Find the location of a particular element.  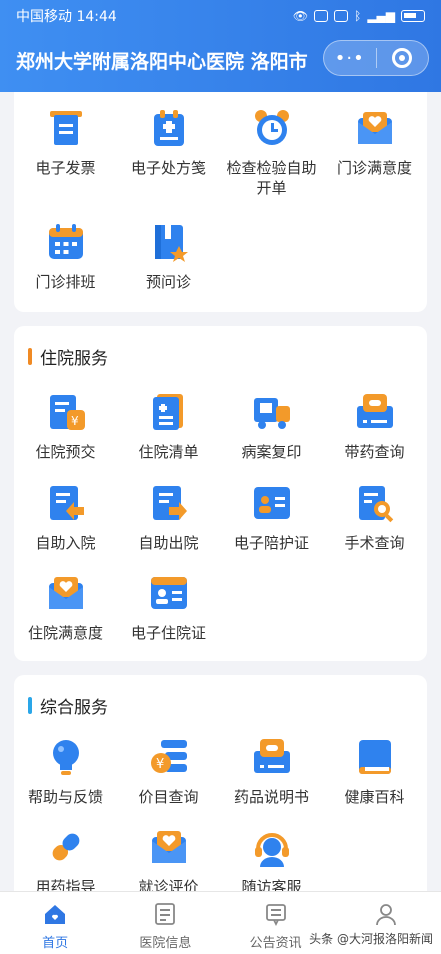

section-title: 综合服务 is located at coordinates (68, 705).